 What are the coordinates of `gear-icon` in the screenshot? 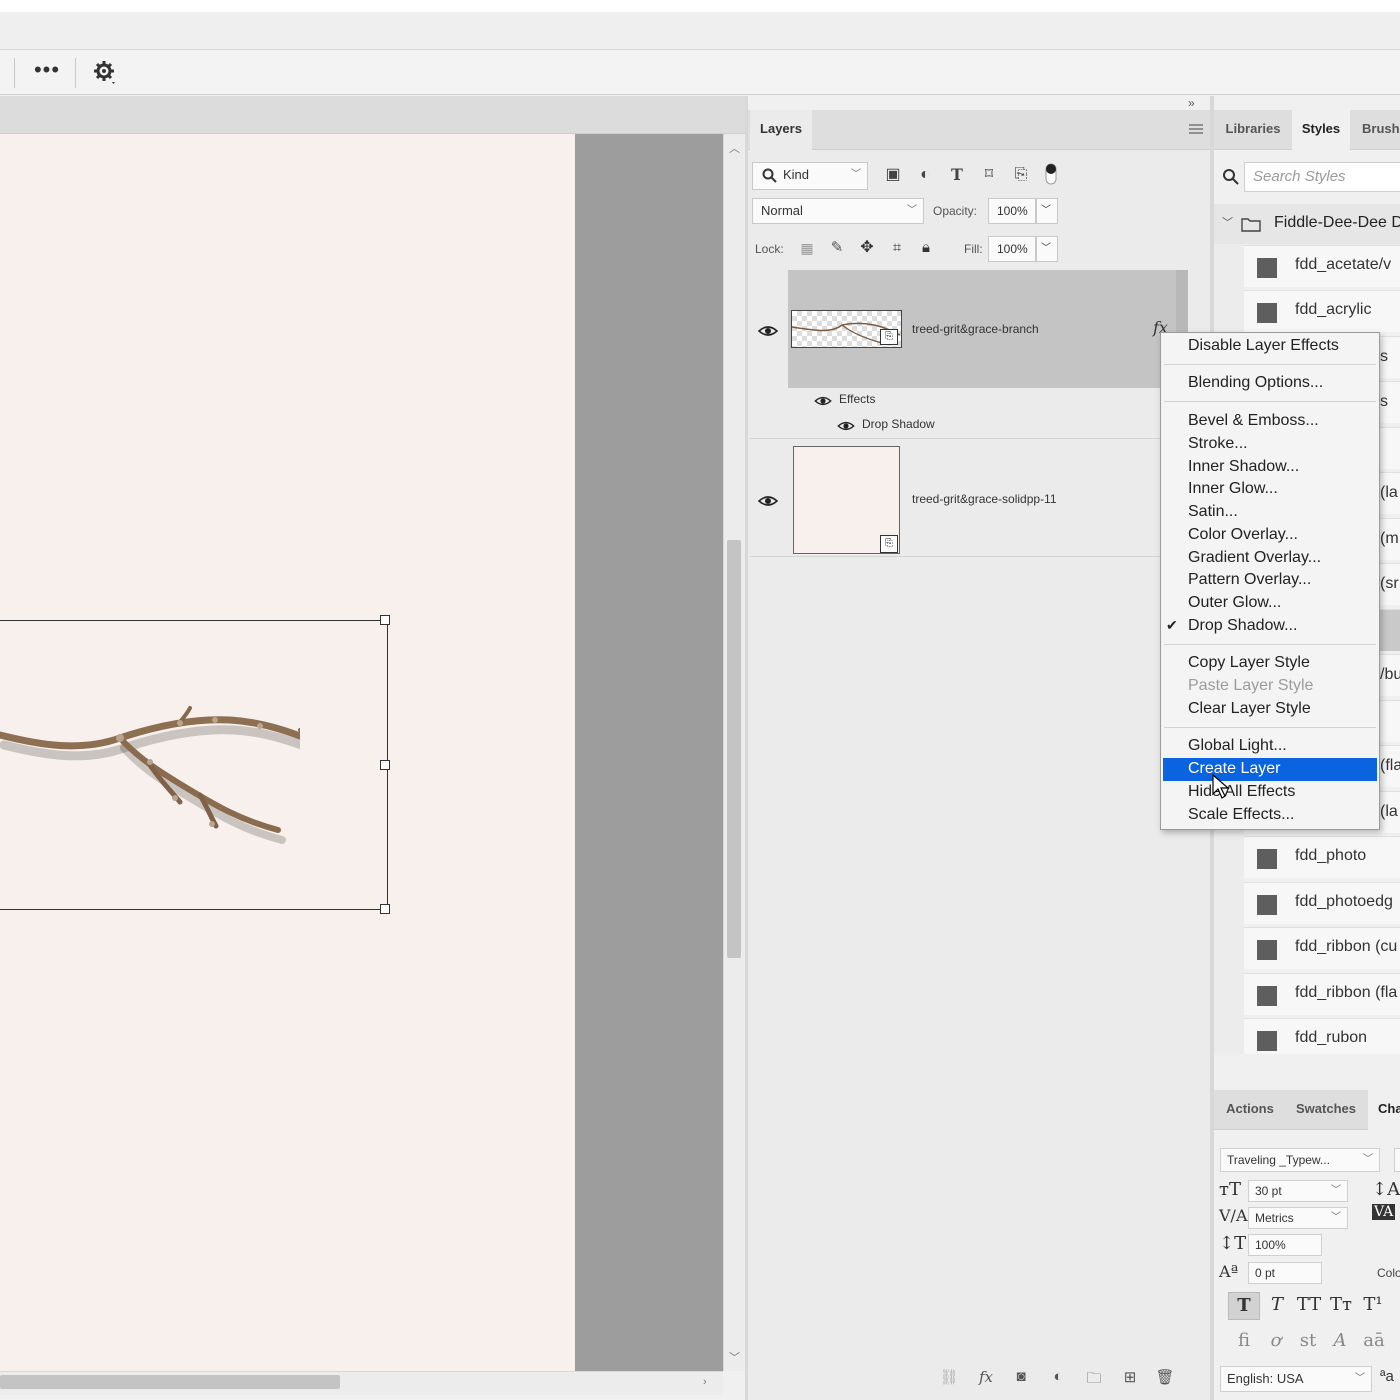 It's located at (105, 72).